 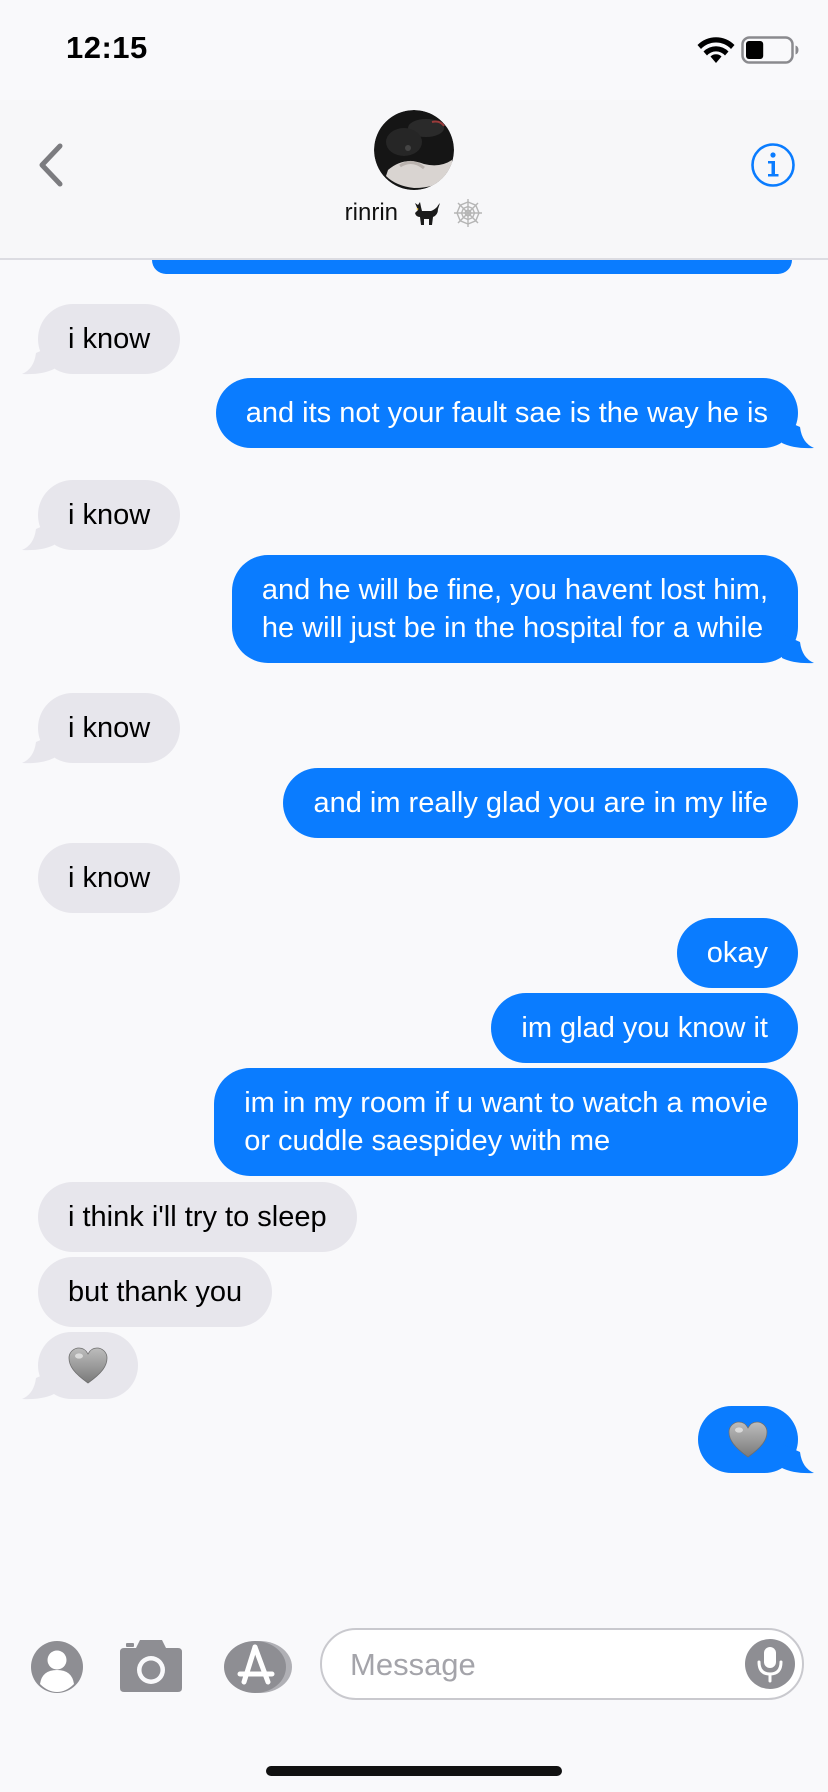 What do you see at coordinates (107, 47) in the screenshot?
I see `status-time: 12:15` at bounding box center [107, 47].